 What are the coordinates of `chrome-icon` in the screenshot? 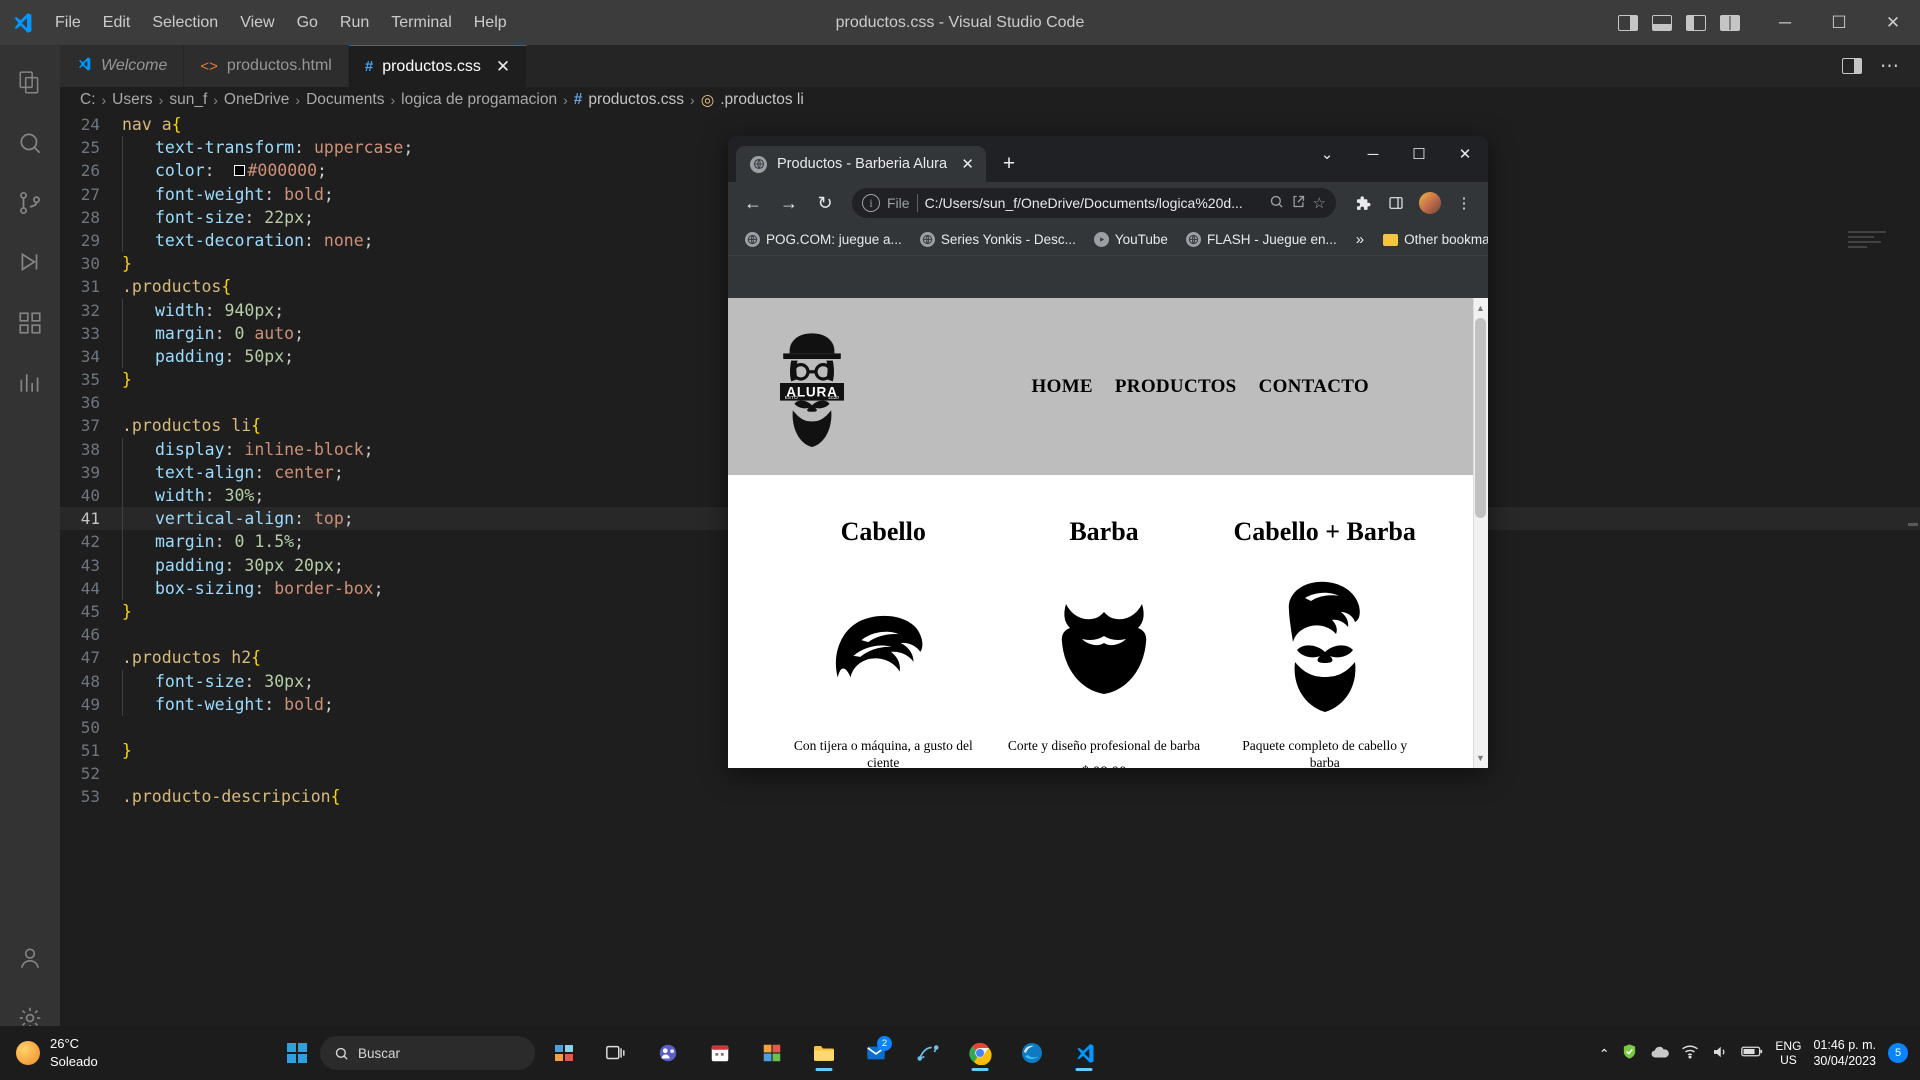 It's located at (980, 1053).